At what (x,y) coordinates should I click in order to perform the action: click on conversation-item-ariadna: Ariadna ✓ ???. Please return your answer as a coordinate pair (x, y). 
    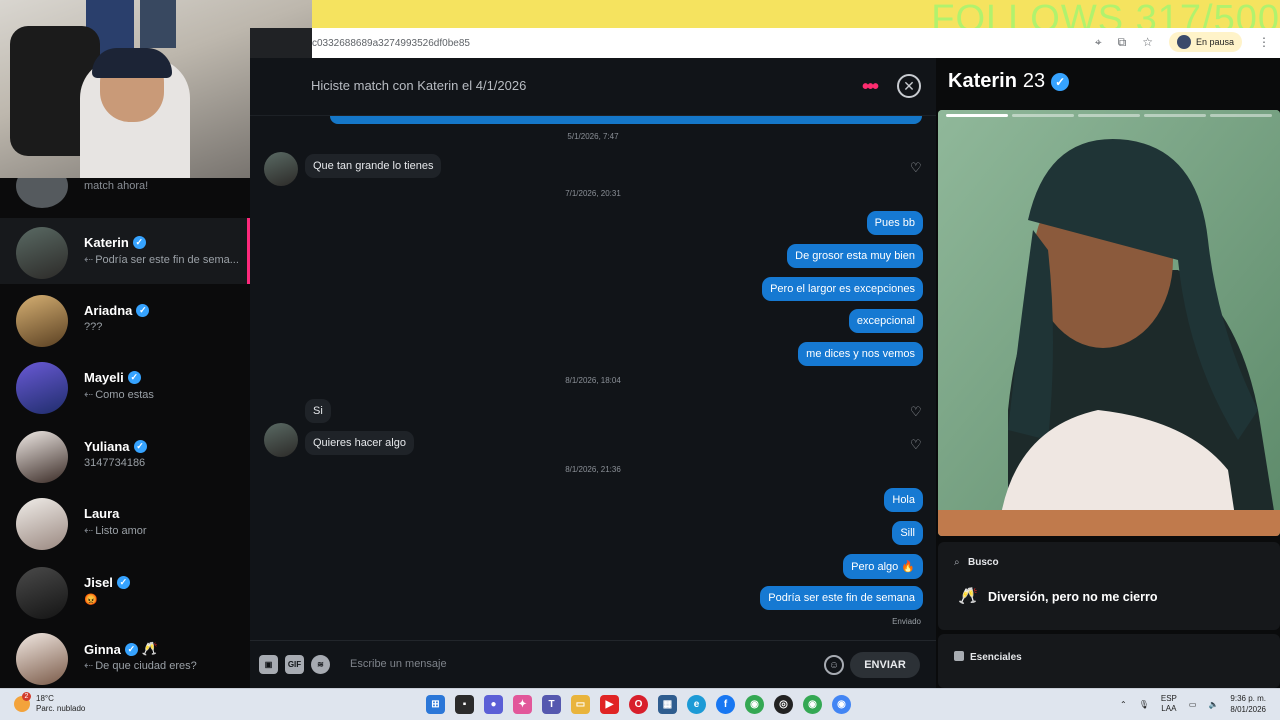
    Looking at the image, I should click on (125, 319).